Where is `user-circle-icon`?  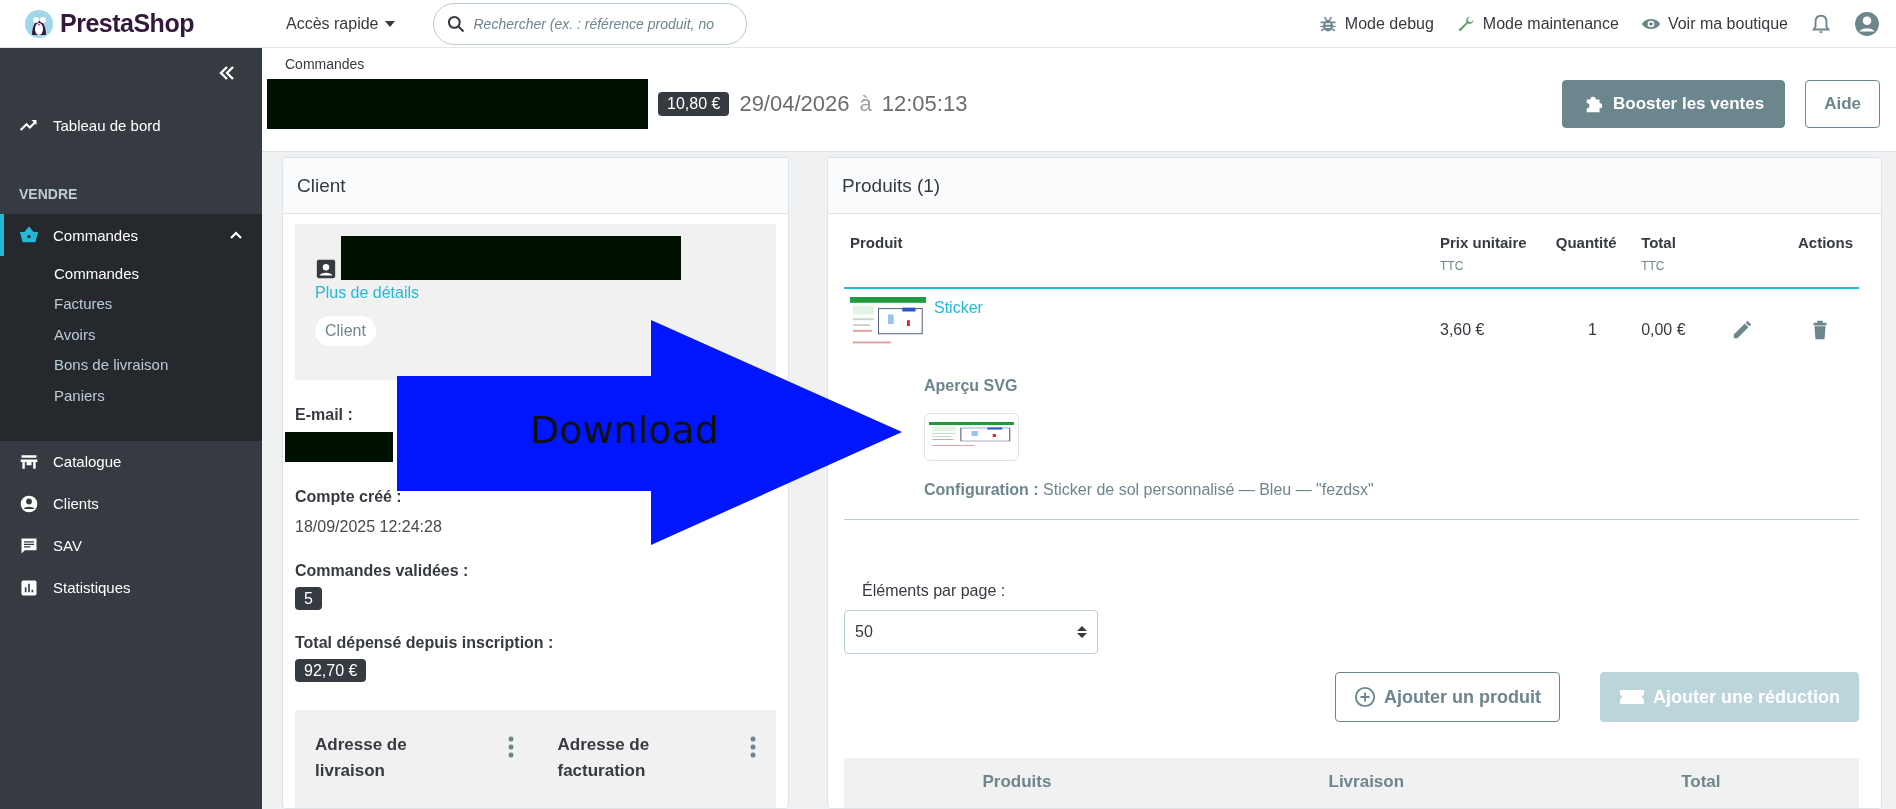
user-circle-icon is located at coordinates (29, 503).